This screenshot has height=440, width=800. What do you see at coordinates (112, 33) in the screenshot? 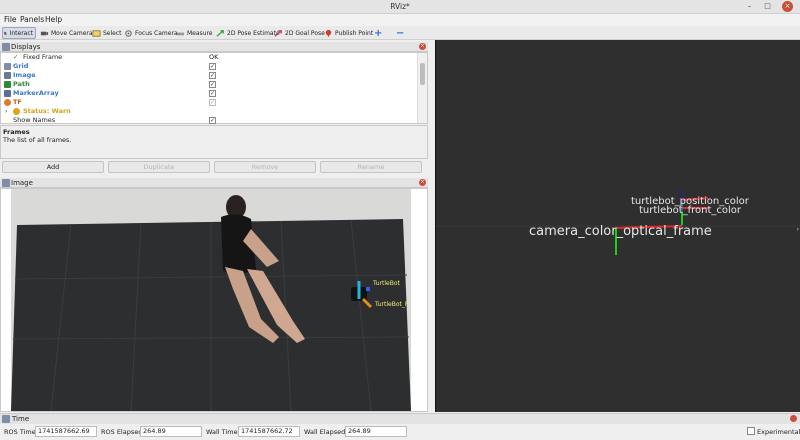
I see `tool-select-label: Select` at bounding box center [112, 33].